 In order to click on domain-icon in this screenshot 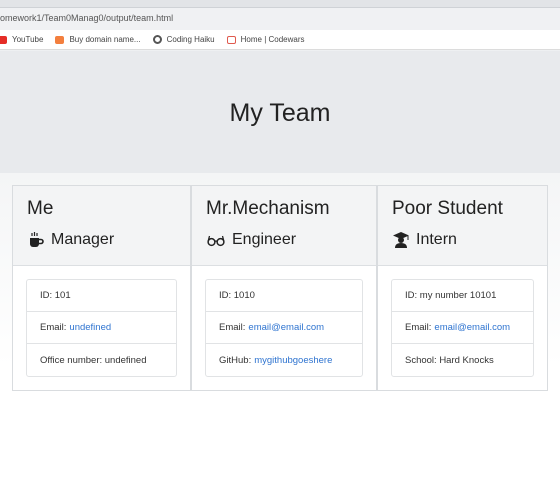, I will do `click(60, 39)`.